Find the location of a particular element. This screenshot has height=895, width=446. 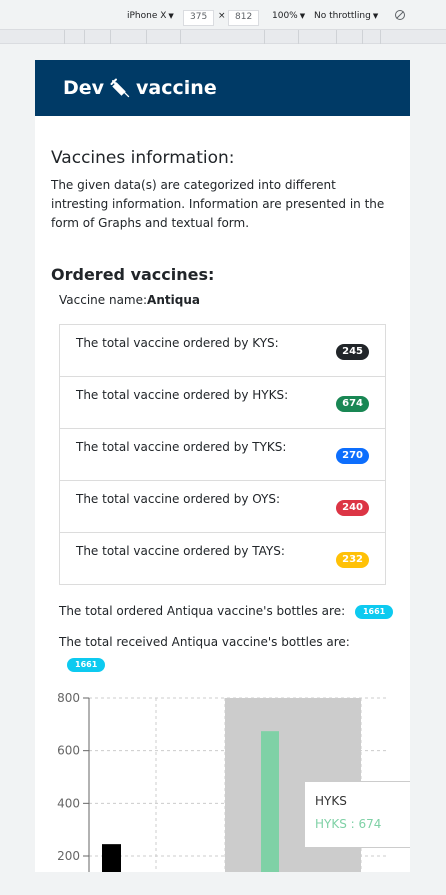

brand-text-right: vaccine is located at coordinates (176, 88).